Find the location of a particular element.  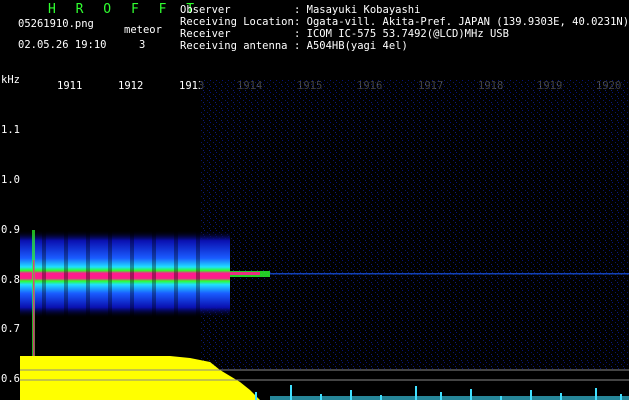

meteor-label: meteor is located at coordinates (143, 30).